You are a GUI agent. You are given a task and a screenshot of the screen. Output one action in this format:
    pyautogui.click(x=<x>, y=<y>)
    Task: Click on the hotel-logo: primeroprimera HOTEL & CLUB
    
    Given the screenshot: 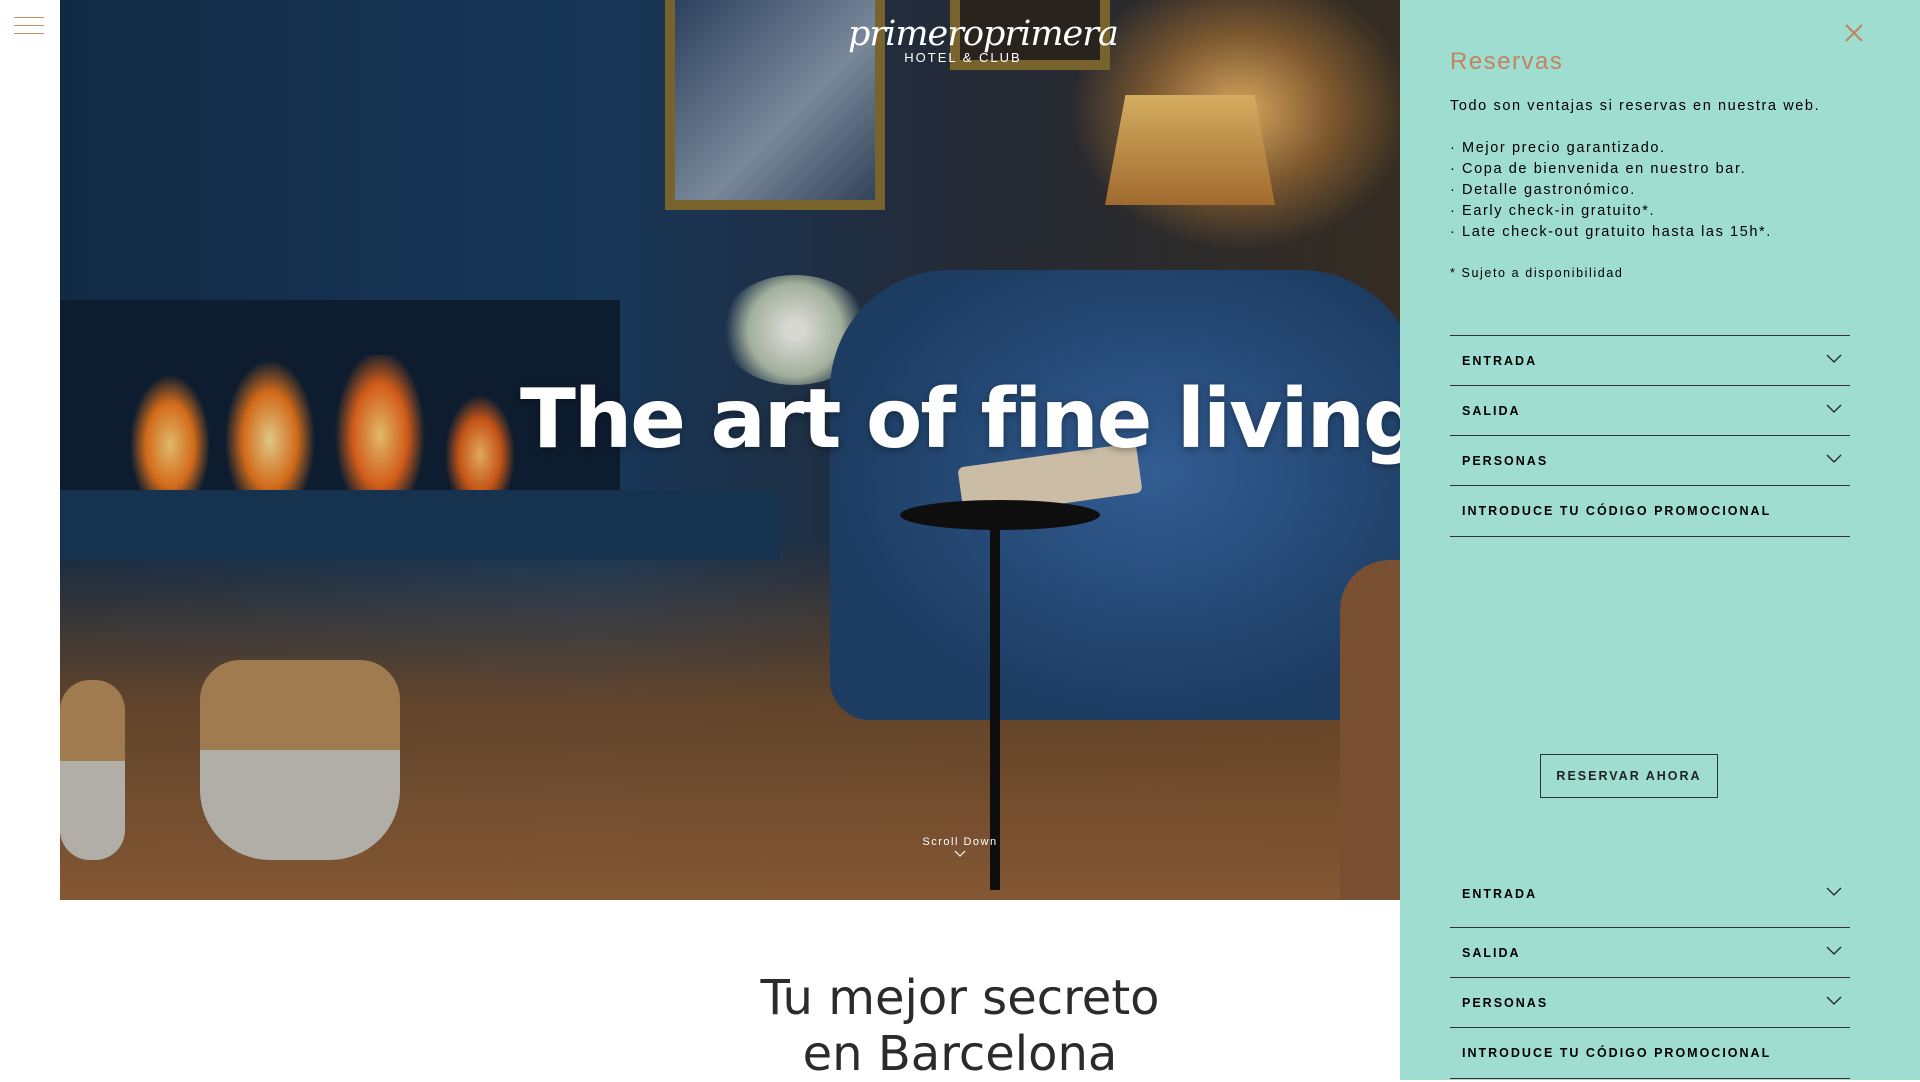 What is the action you would take?
    pyautogui.click(x=983, y=39)
    